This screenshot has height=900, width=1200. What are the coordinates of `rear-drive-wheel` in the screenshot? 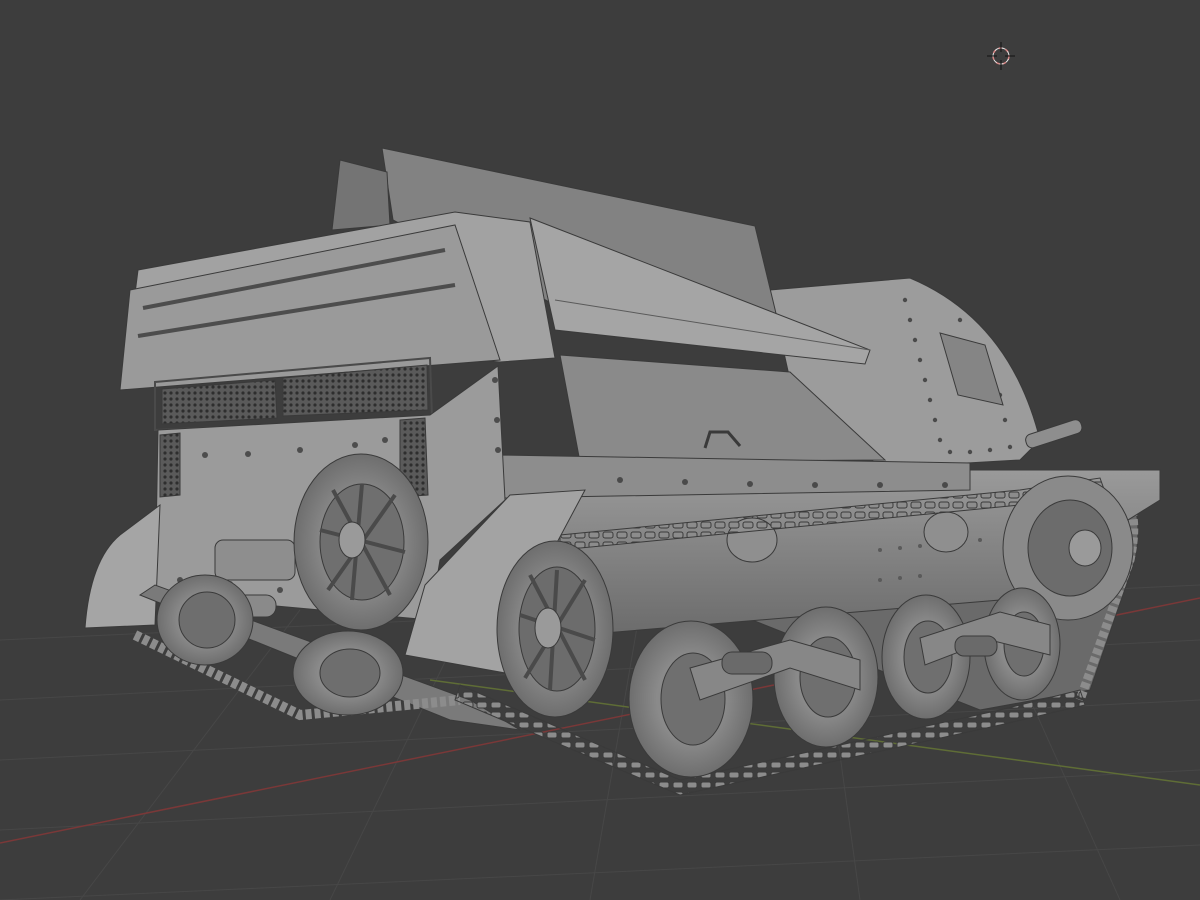 It's located at (555, 629).